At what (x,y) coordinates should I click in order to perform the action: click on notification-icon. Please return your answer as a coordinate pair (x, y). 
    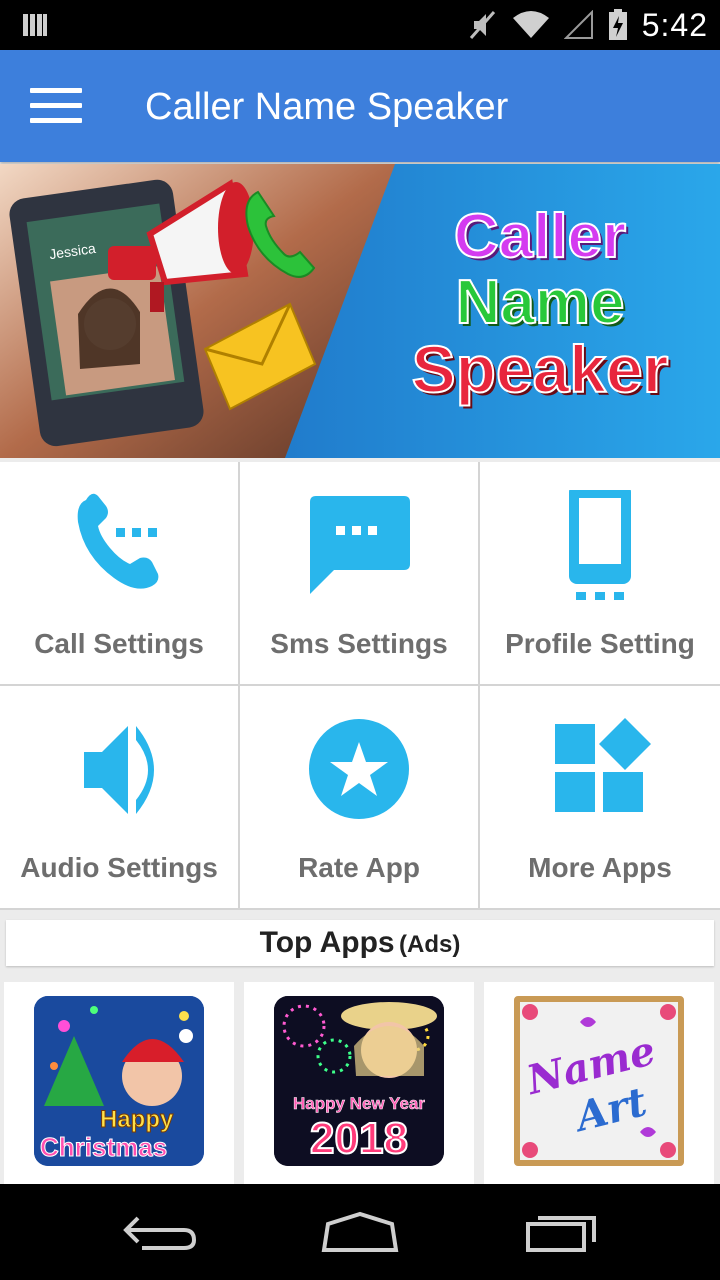
    Looking at the image, I should click on (35, 25).